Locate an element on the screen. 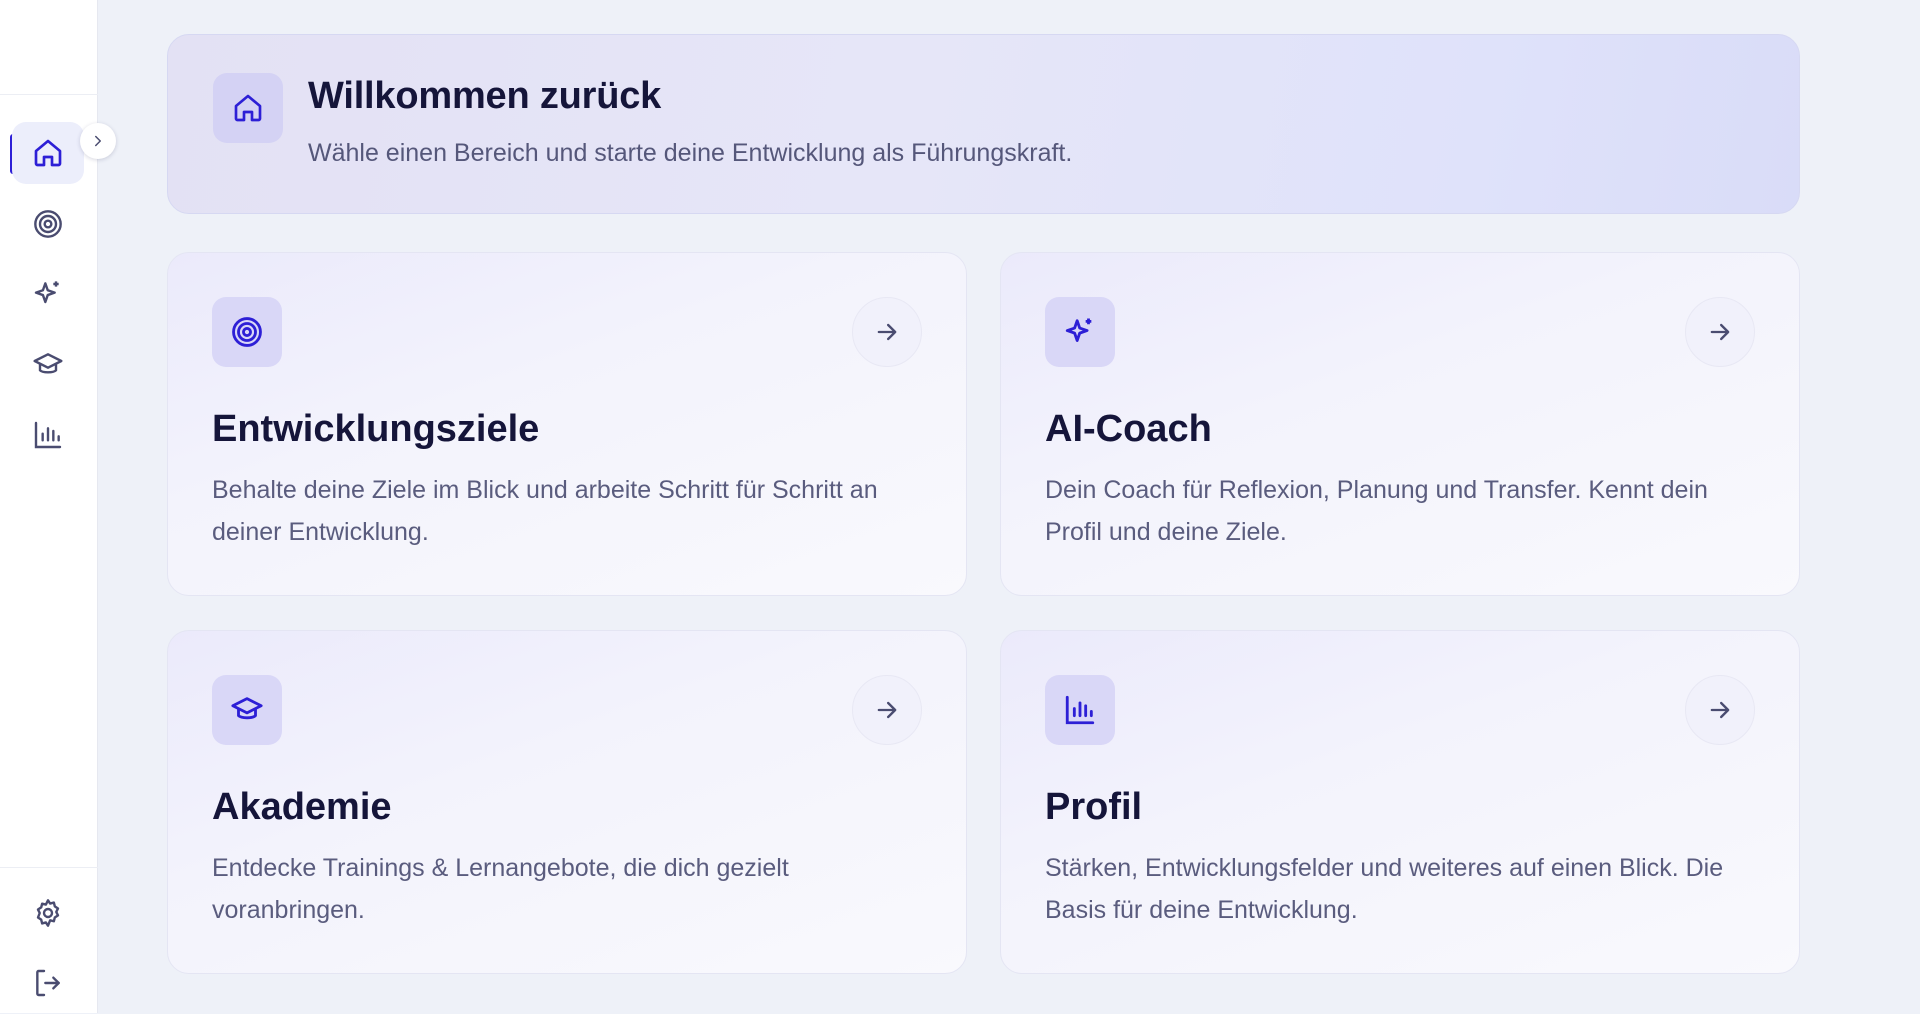  card-title: AI-Coach is located at coordinates (1128, 429).